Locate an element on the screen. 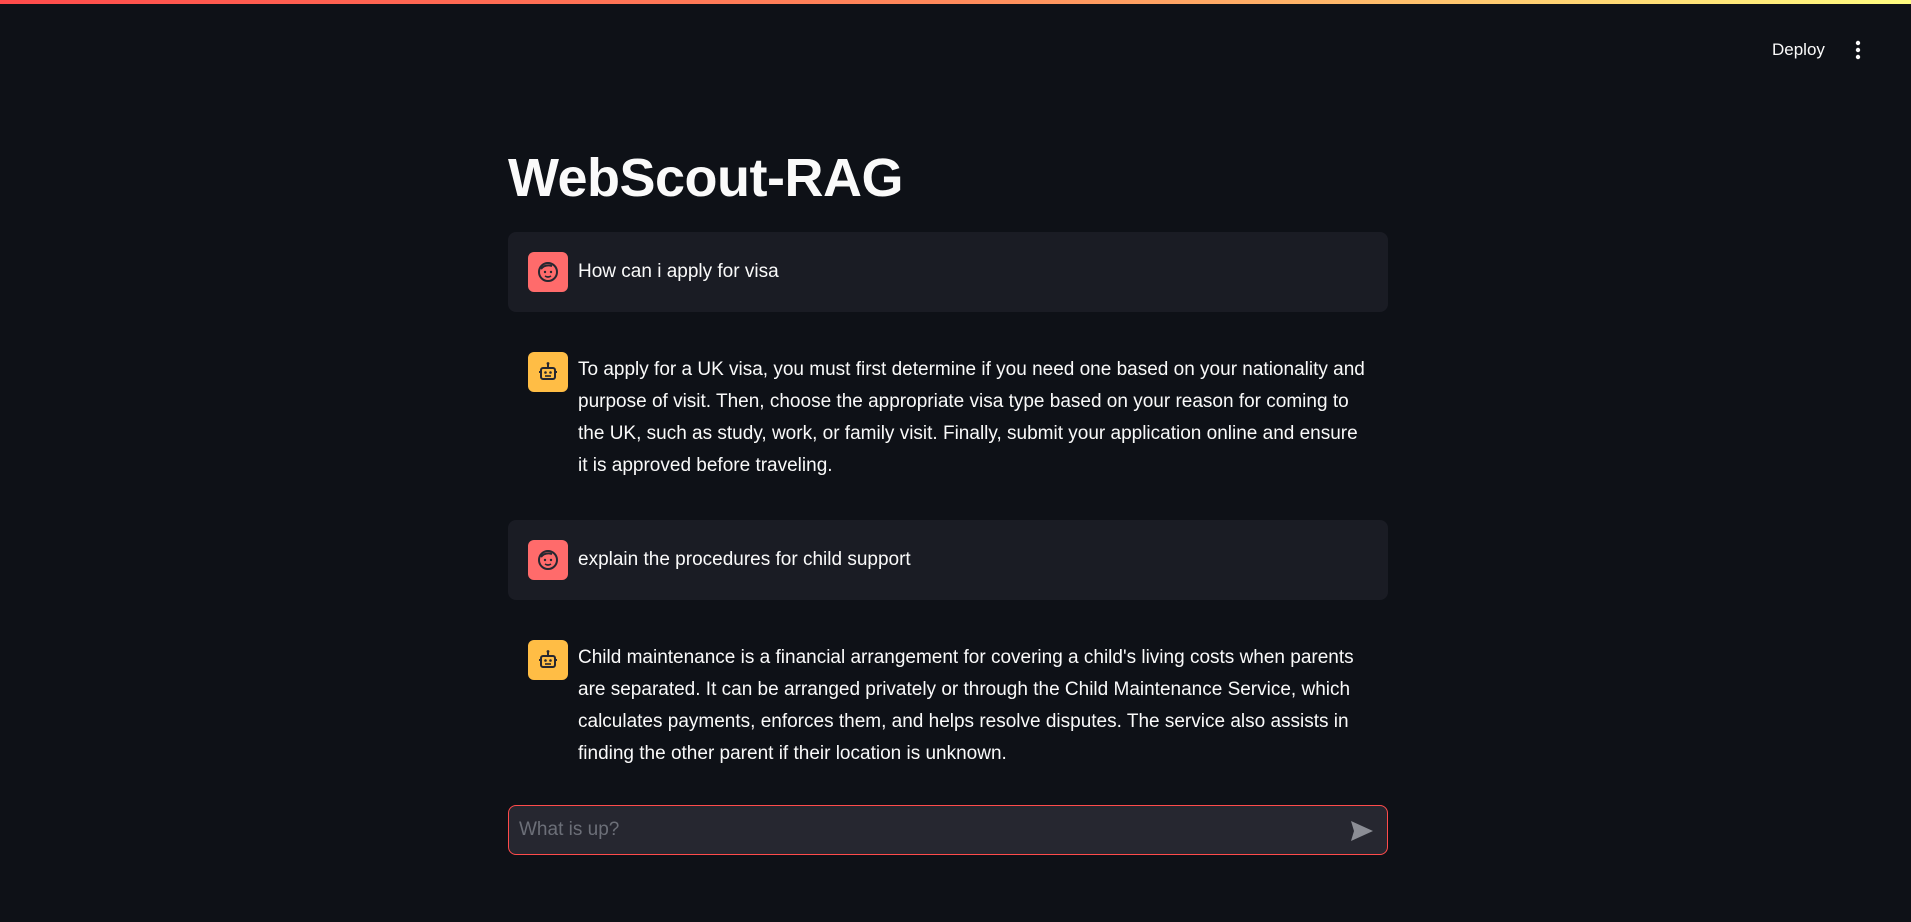 The width and height of the screenshot is (1911, 922). main-menu-button is located at coordinates (1858, 50).